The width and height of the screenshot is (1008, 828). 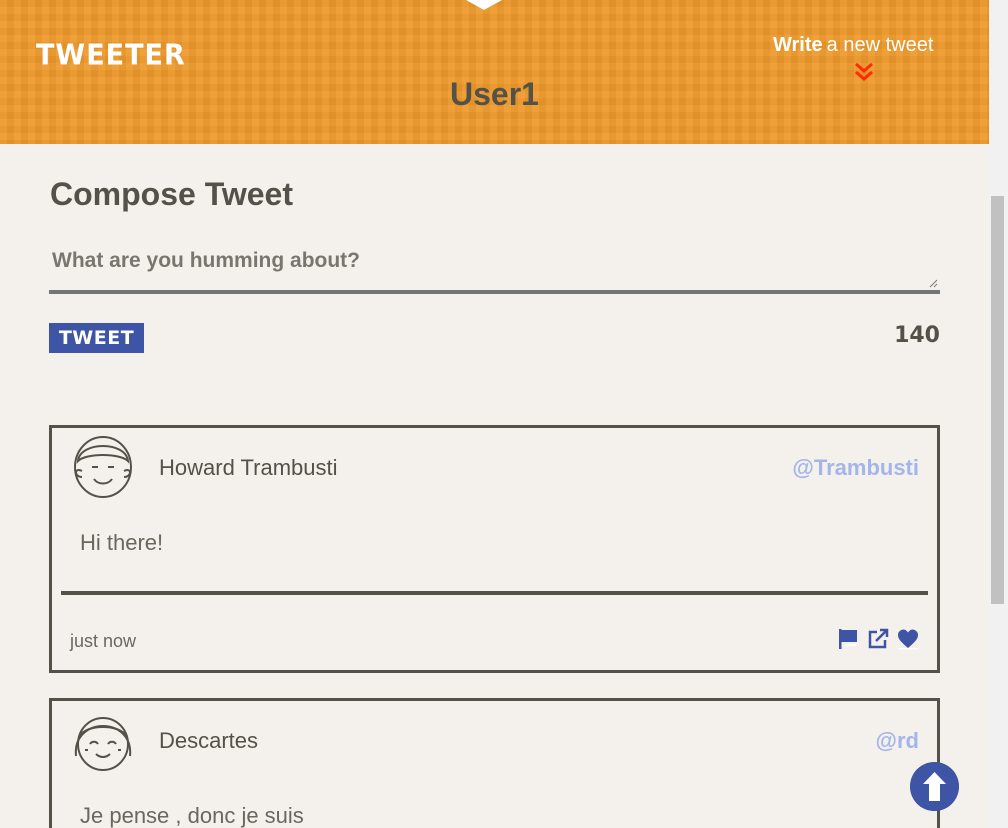 What do you see at coordinates (103, 641) in the screenshot?
I see `tweet-timestamp: just now` at bounding box center [103, 641].